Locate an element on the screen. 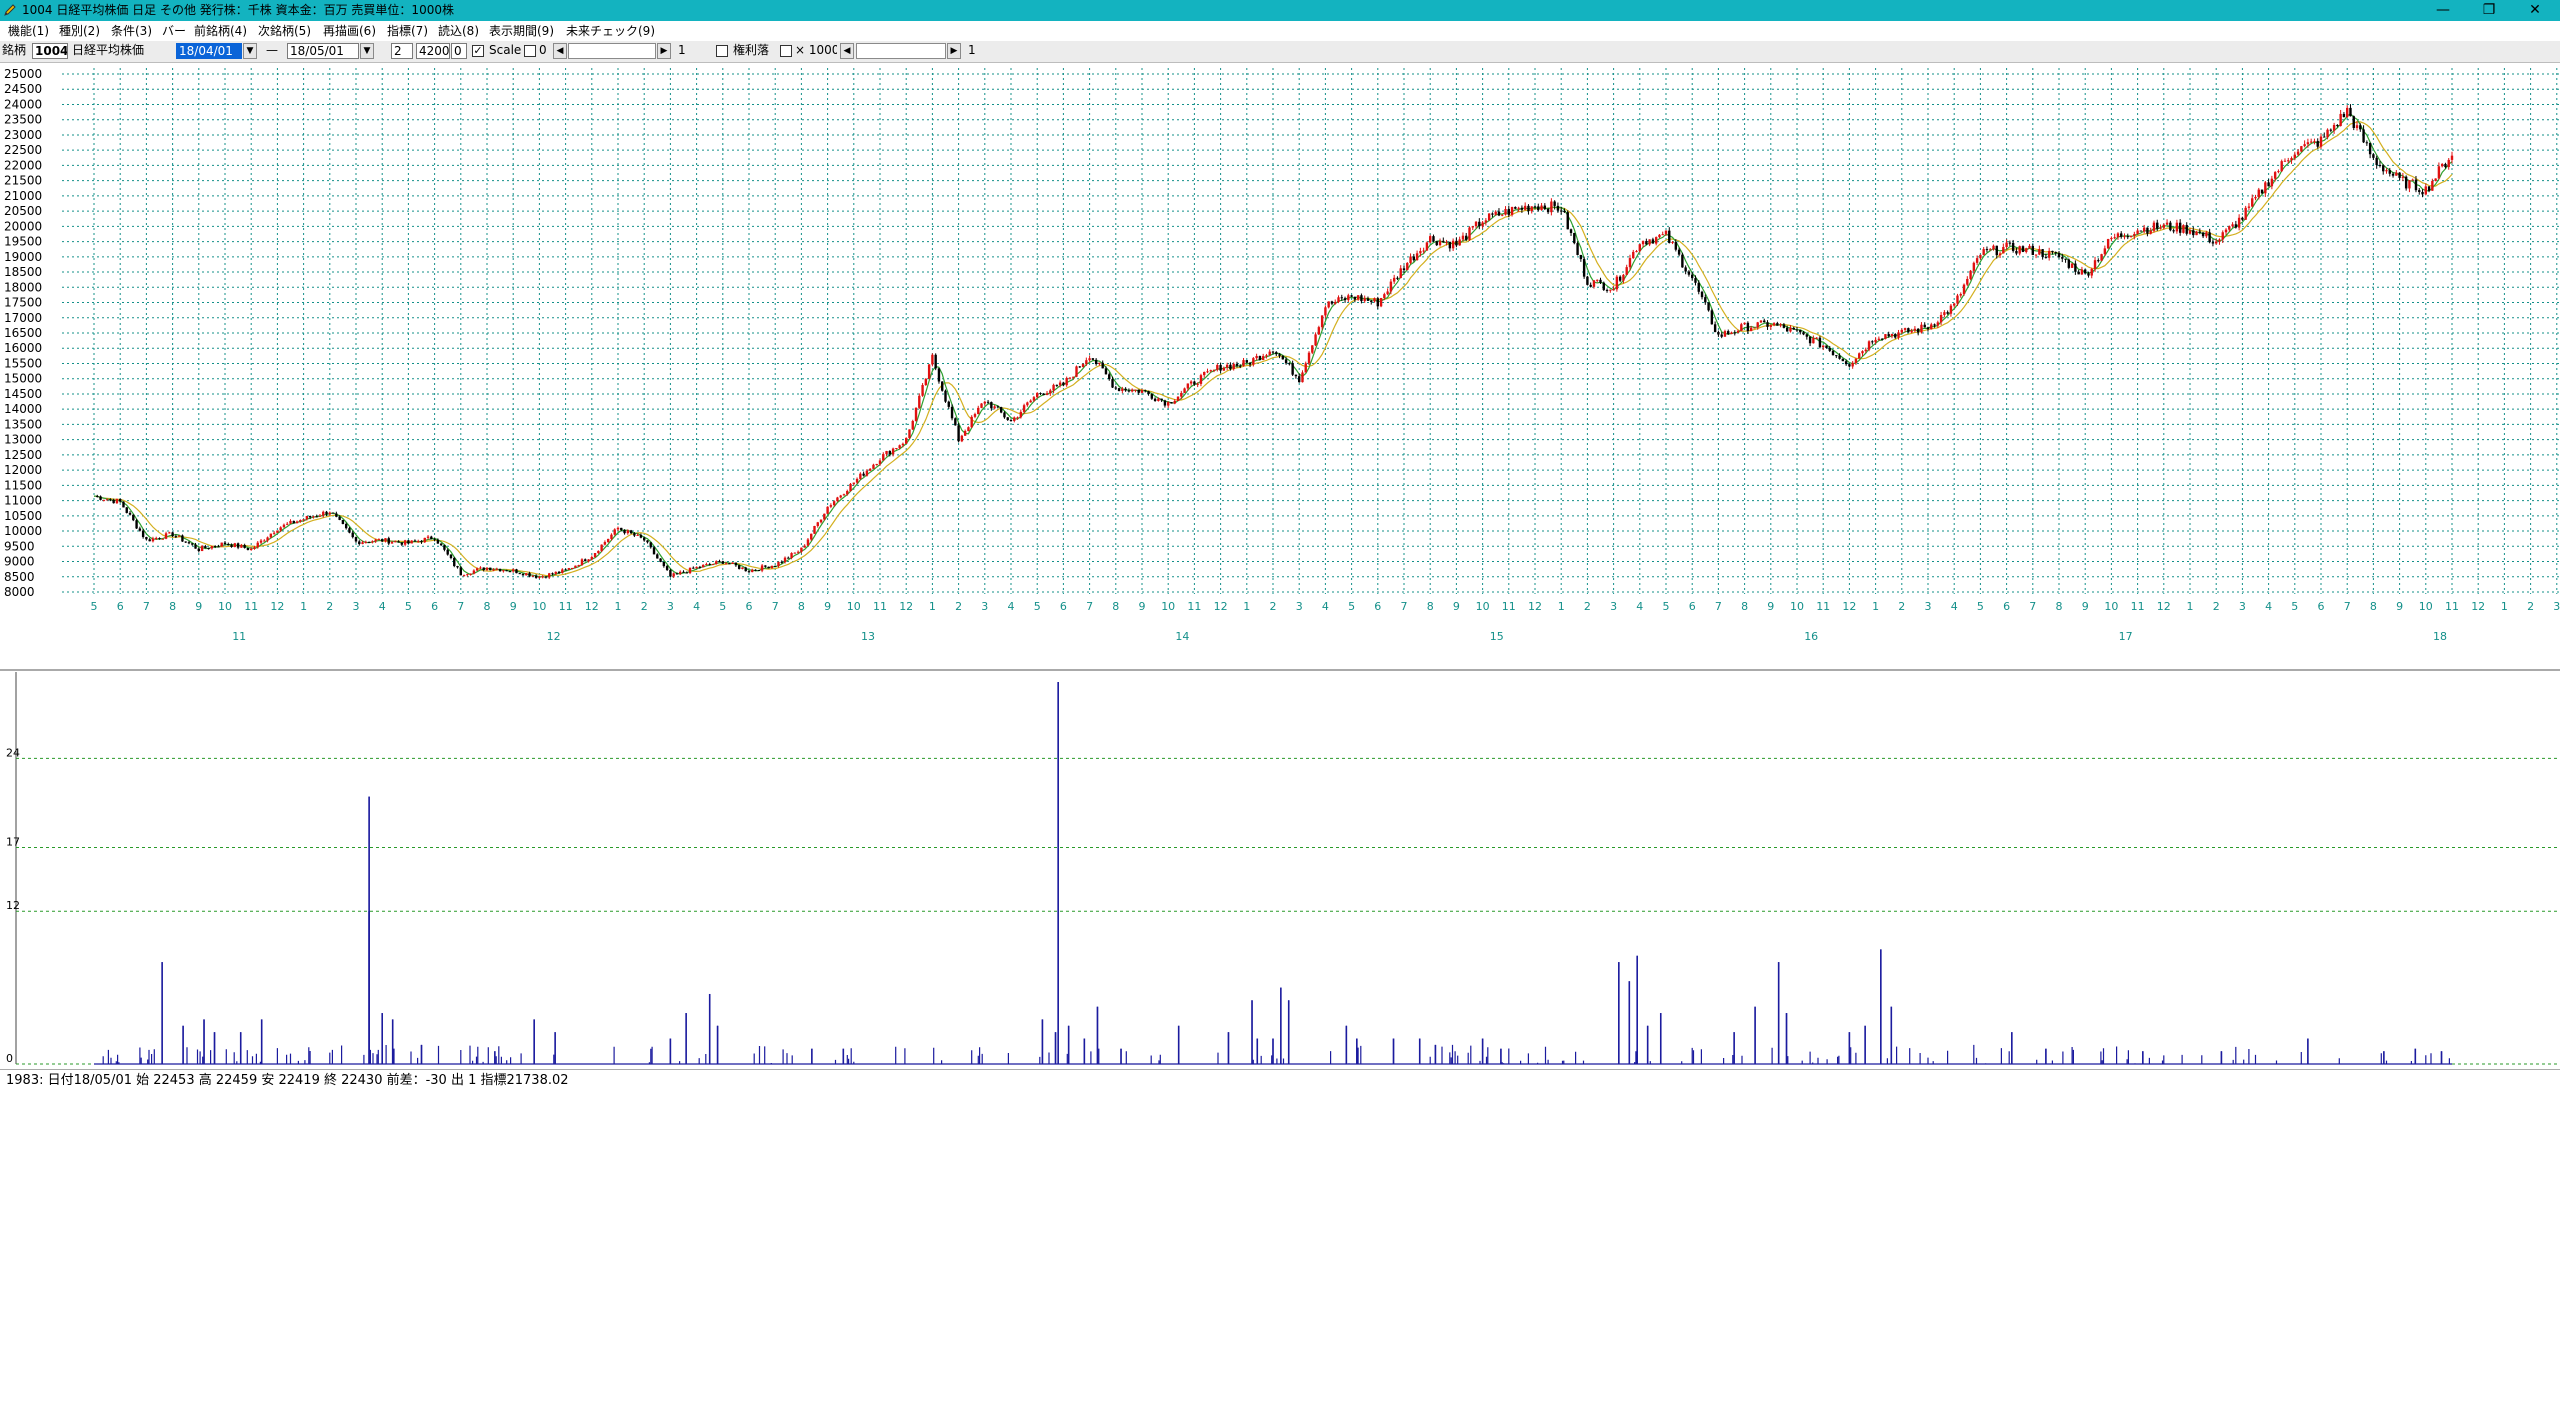 This screenshot has height=1410, width=2560. menu-item-period: 表示期間(9) is located at coordinates (521, 31).